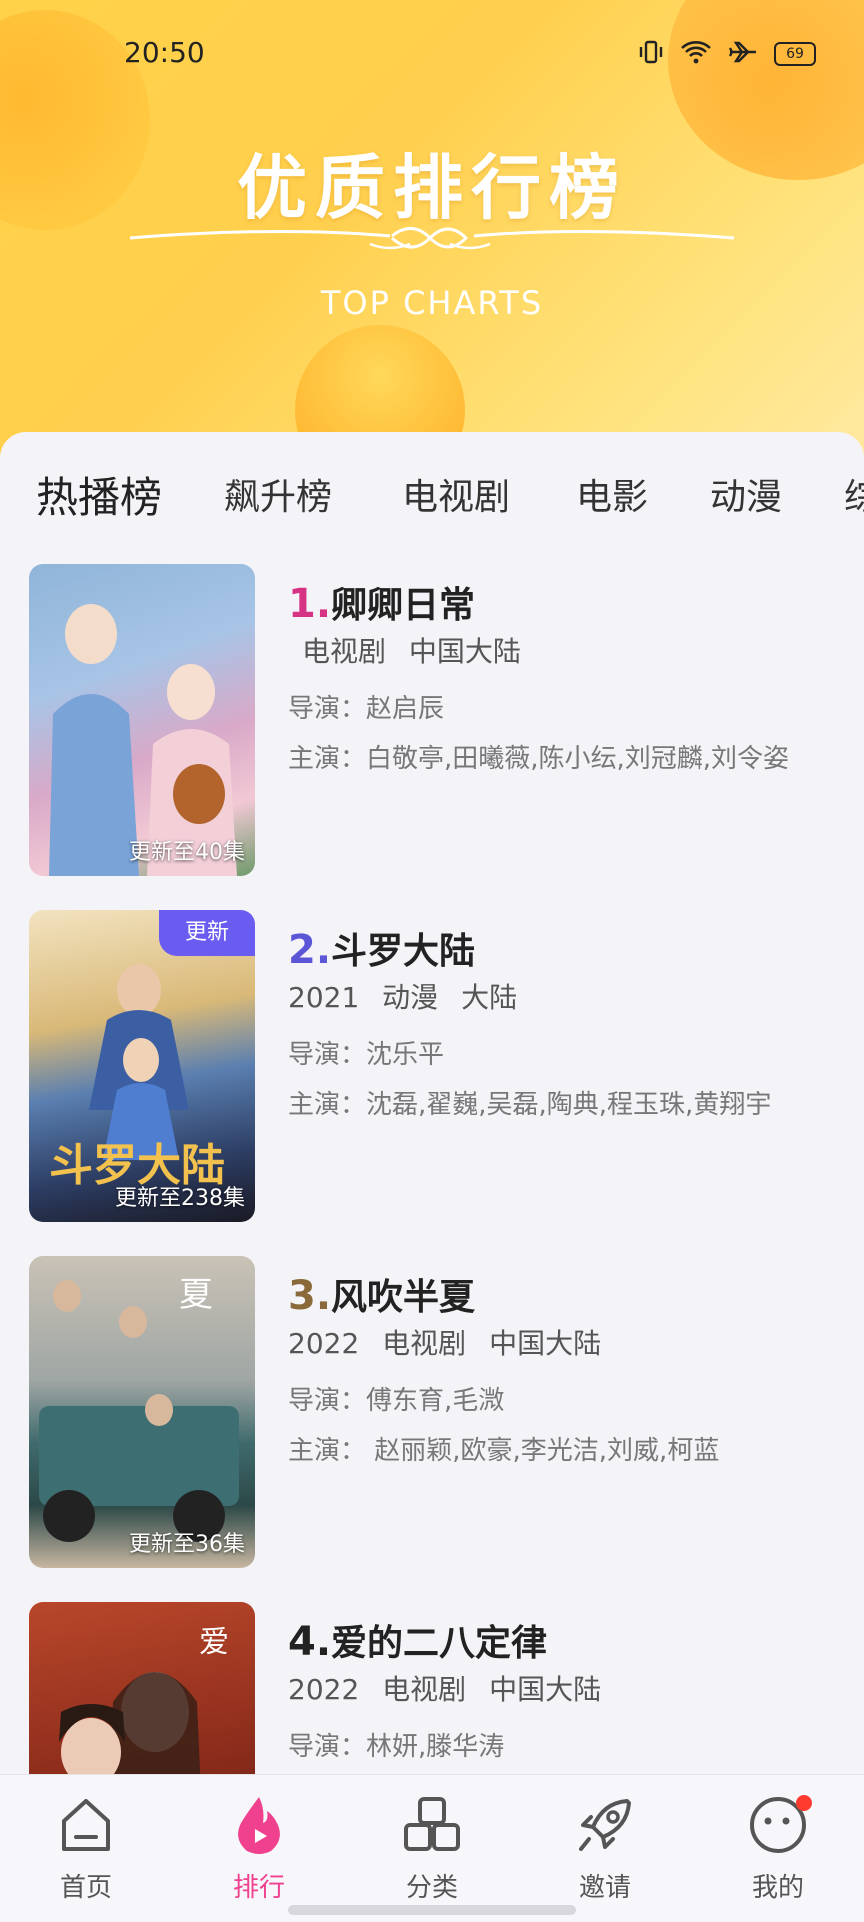 The height and width of the screenshot is (1922, 864). I want to click on nav-invite: 邀请, so click(605, 1848).